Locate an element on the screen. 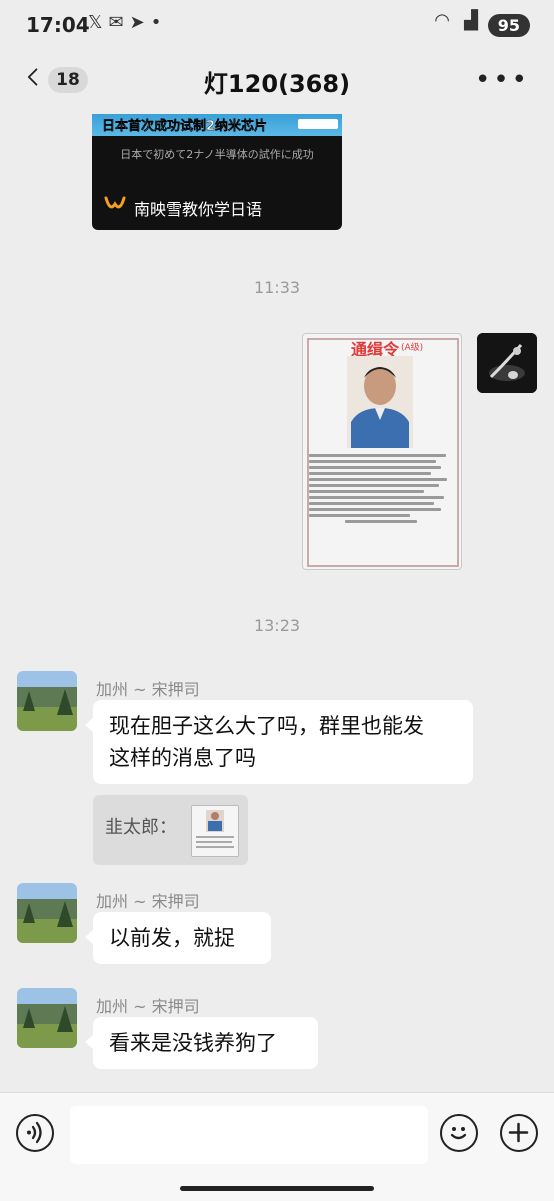  notification-icons: 𝕏✉➤• is located at coordinates (127, 22).